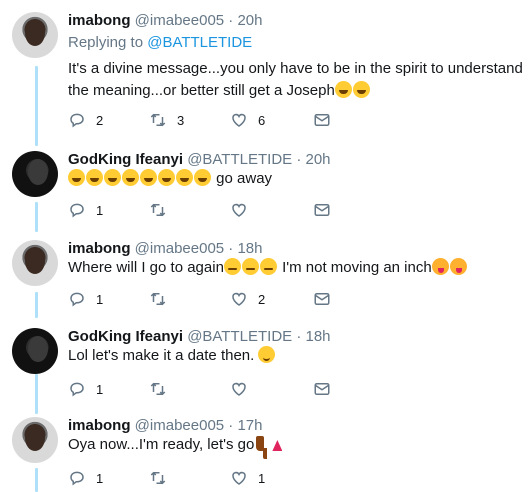 This screenshot has height=492, width=530. Describe the element at coordinates (181, 120) in the screenshot. I see `retweet-count: 3` at that location.